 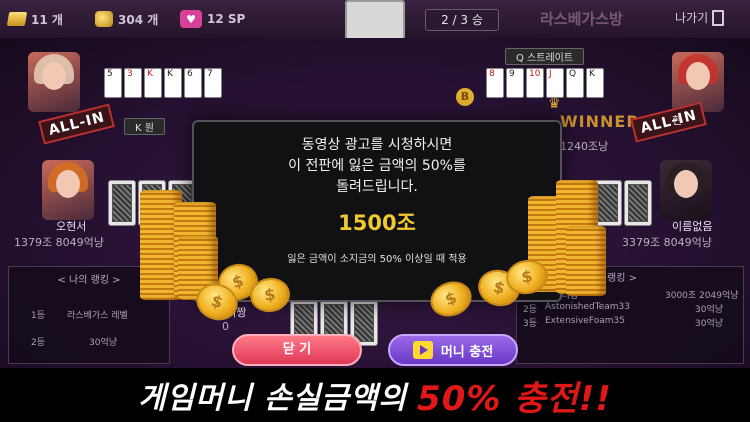 I want to click on promo-banner: 게임머니 손실금액의 50% 충전!!, so click(x=375, y=395).